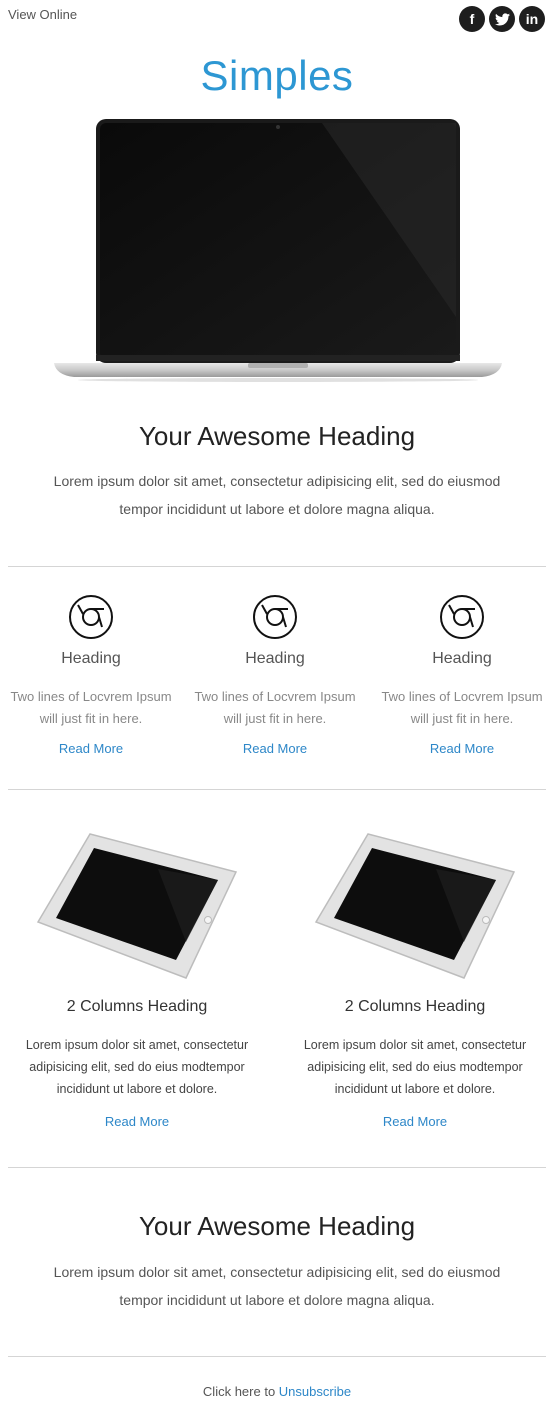 This screenshot has height=1407, width=554. What do you see at coordinates (472, 19) in the screenshot?
I see `facebook-icon: f` at bounding box center [472, 19].